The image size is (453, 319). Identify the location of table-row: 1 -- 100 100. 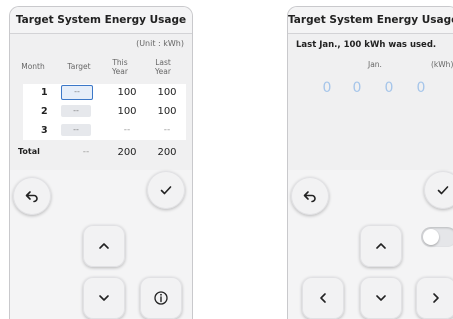
(104, 93).